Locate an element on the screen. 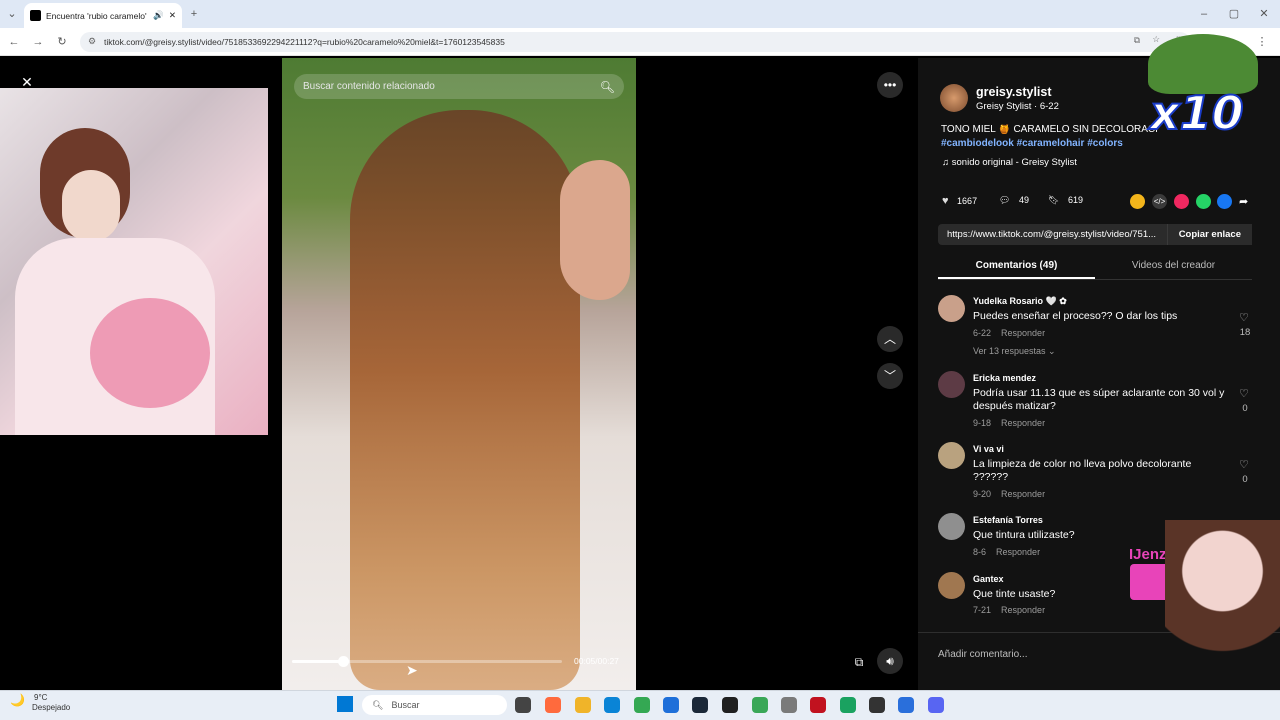 The width and height of the screenshot is (1280, 720). steam-icon is located at coordinates (700, 705).